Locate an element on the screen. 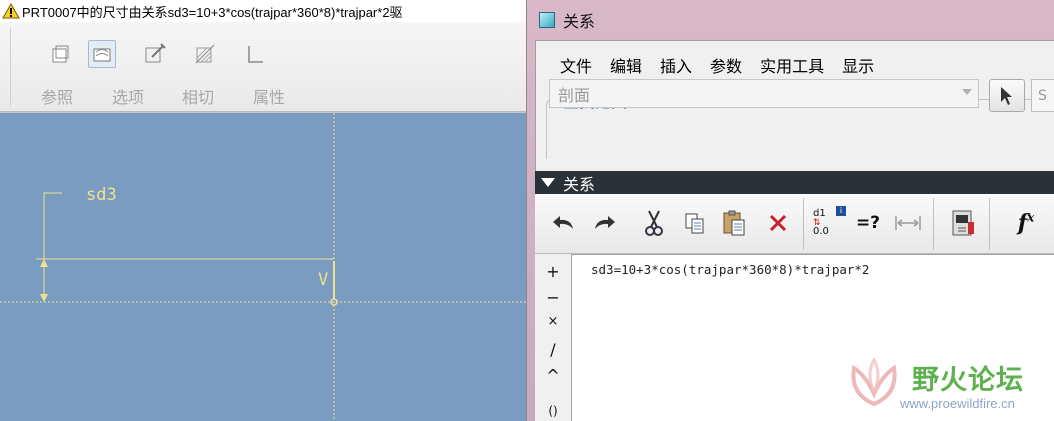  look-in-value: 剖面 is located at coordinates (574, 95).